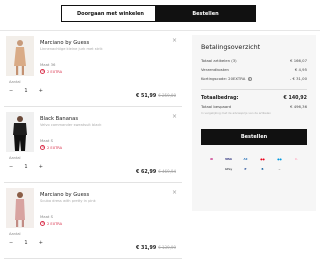 The height and width of the screenshot is (262, 320). Describe the element at coordinates (262, 169) in the screenshot. I see `bancontact-icon: B` at that location.